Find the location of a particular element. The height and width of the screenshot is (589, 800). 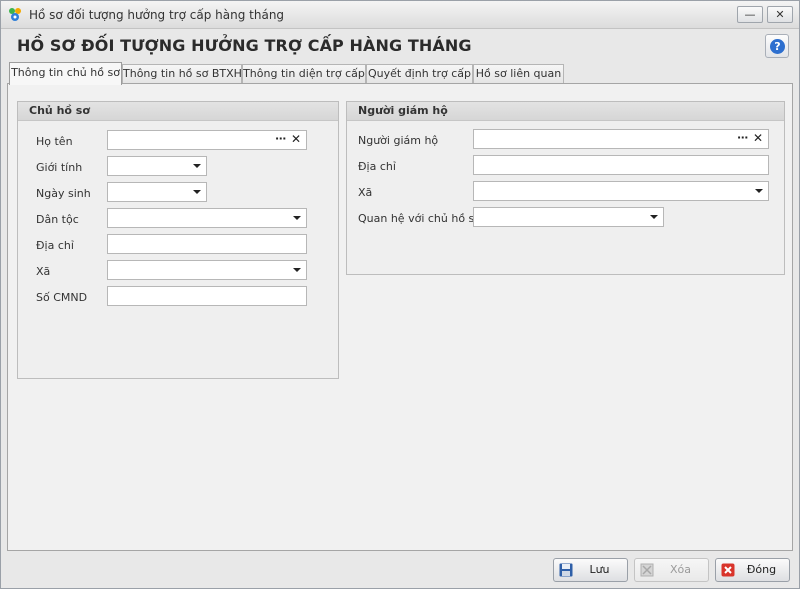

close-button: Đóng is located at coordinates (752, 570).